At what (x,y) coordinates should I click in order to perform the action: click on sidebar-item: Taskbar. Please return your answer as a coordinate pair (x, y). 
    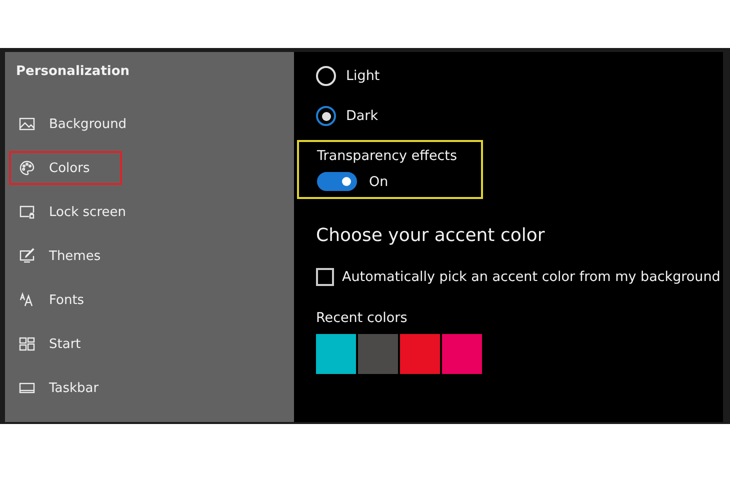
    Looking at the image, I should click on (70, 388).